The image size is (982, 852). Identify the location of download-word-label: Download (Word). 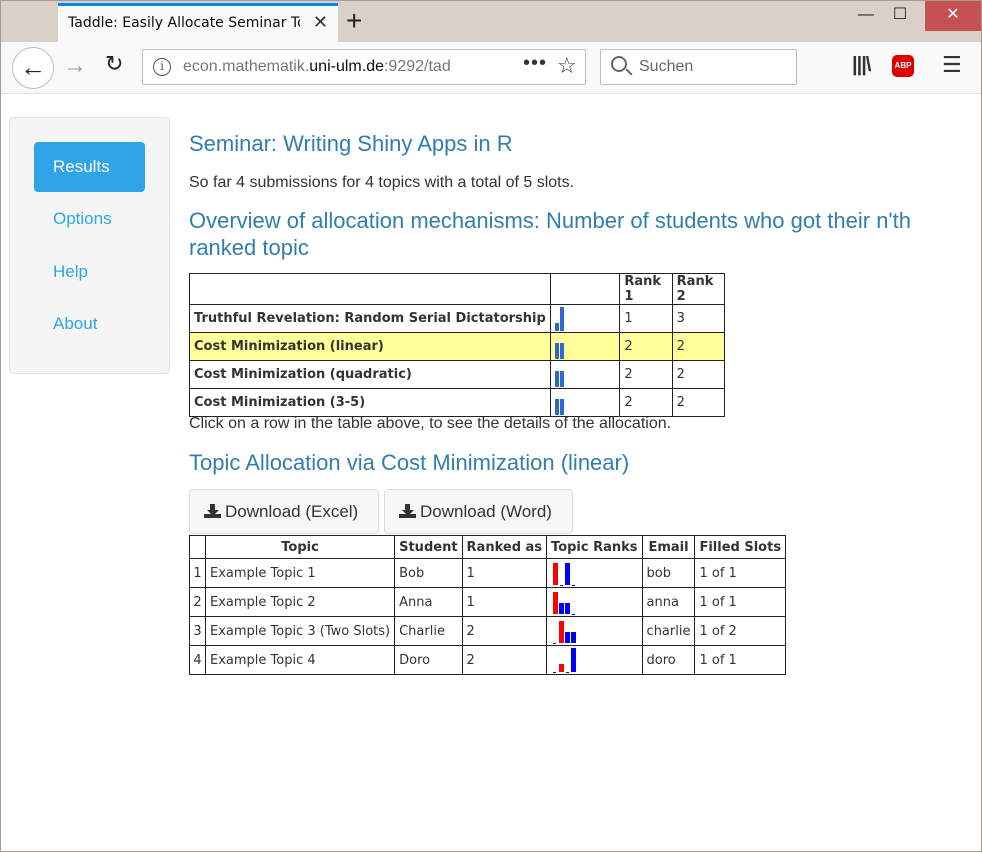
(486, 511).